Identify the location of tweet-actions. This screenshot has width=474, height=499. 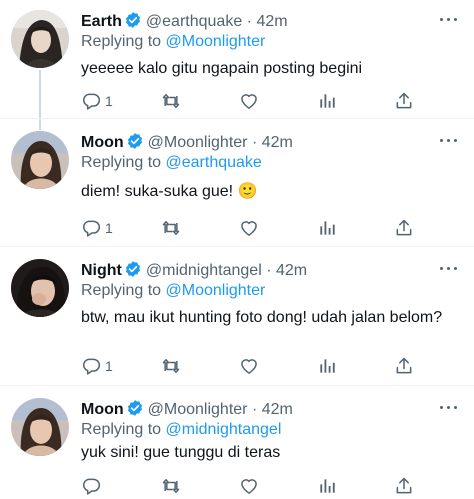
(251, 486).